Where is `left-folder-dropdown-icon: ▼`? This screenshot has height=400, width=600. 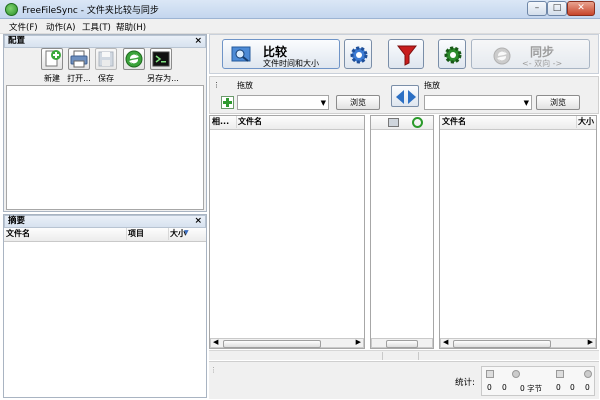 left-folder-dropdown-icon: ▼ is located at coordinates (323, 103).